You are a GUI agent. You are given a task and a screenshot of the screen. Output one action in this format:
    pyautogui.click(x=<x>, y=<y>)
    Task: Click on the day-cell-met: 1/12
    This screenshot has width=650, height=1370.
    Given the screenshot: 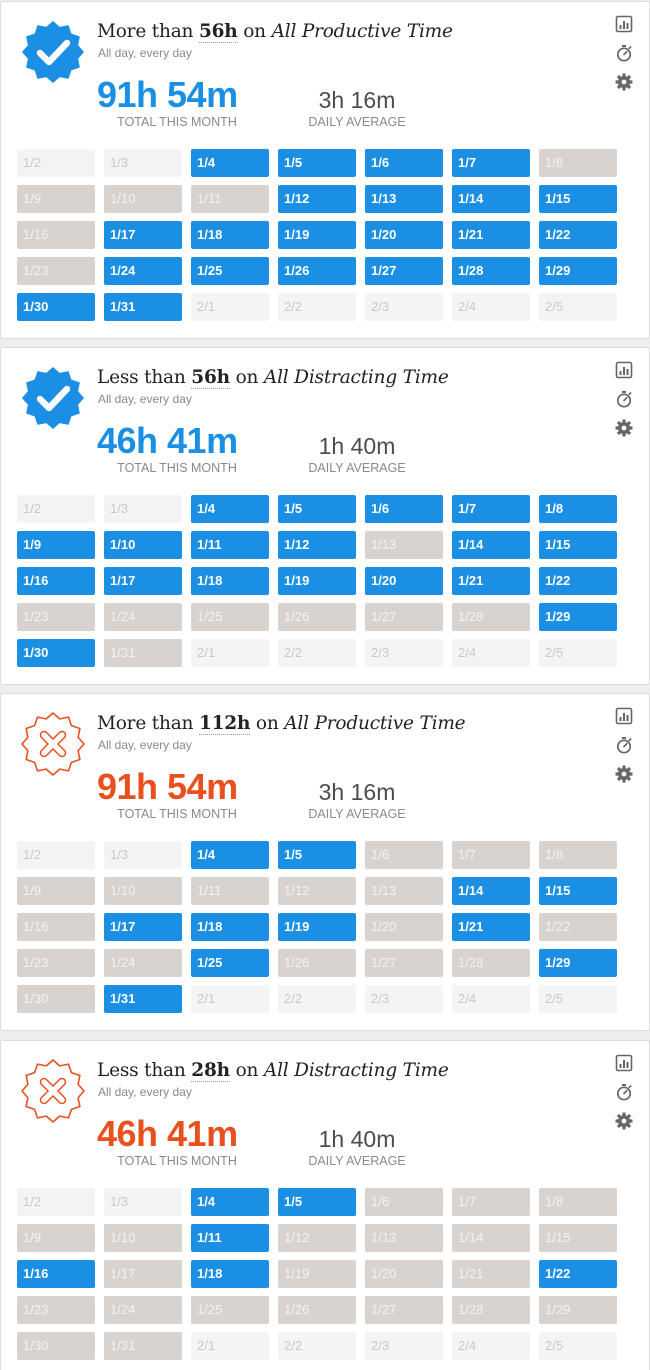 What is the action you would take?
    pyautogui.click(x=317, y=545)
    